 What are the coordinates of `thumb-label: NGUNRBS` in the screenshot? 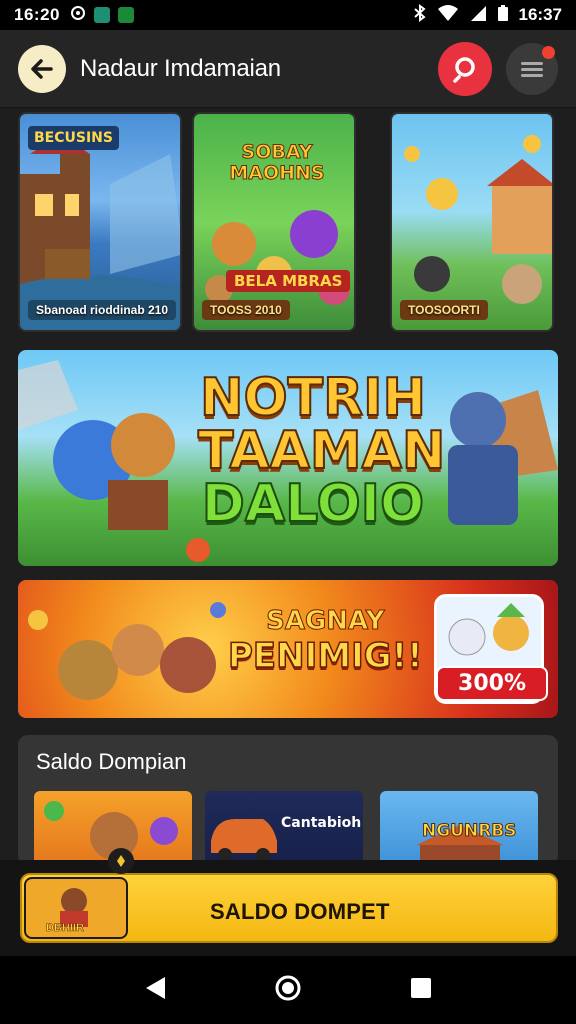 It's located at (470, 831).